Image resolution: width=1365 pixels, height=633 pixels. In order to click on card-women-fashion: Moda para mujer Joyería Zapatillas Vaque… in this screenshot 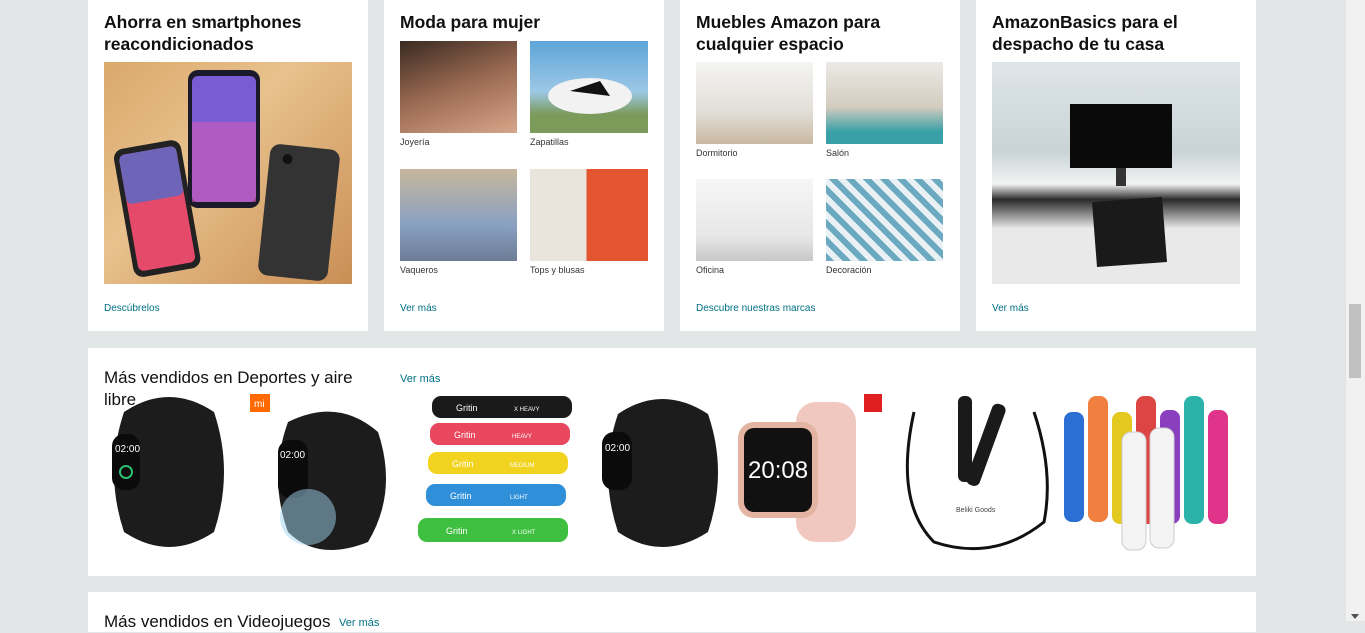, I will do `click(524, 165)`.